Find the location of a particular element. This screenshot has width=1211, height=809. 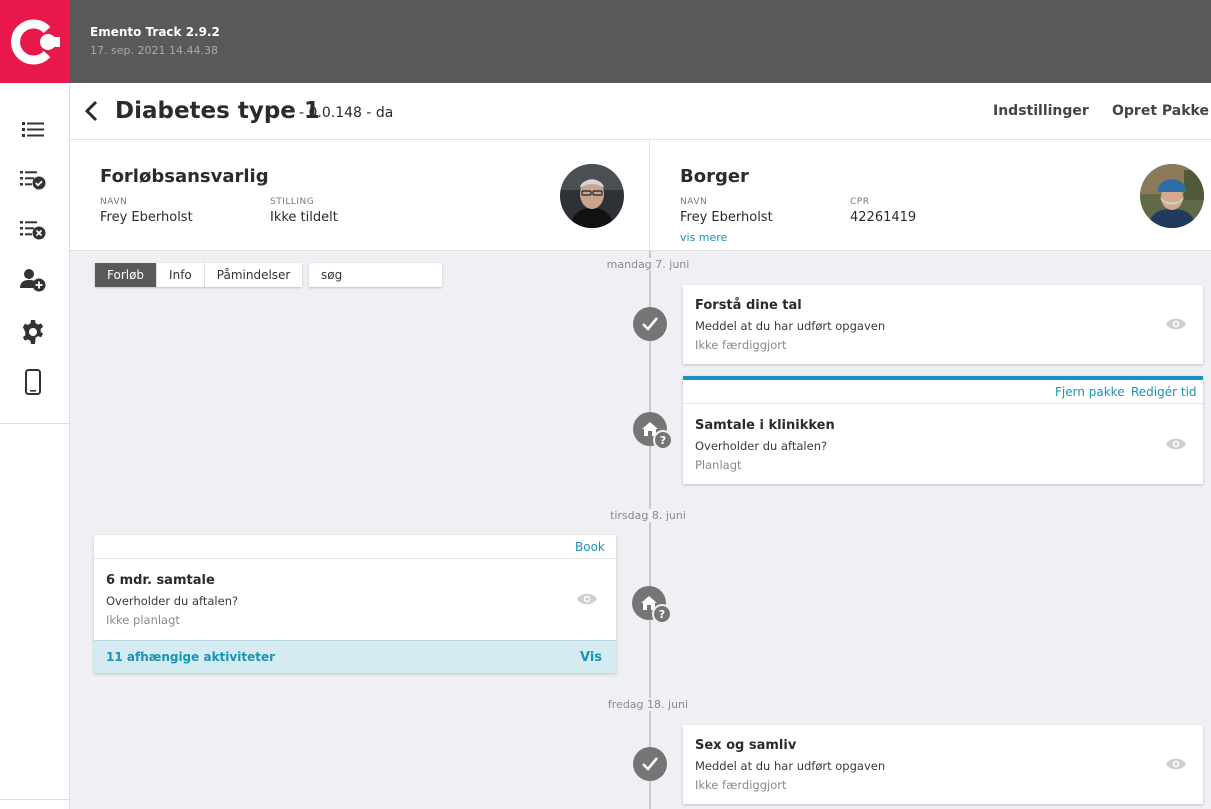

card-title: 6 mdr. samtale is located at coordinates (160, 580).